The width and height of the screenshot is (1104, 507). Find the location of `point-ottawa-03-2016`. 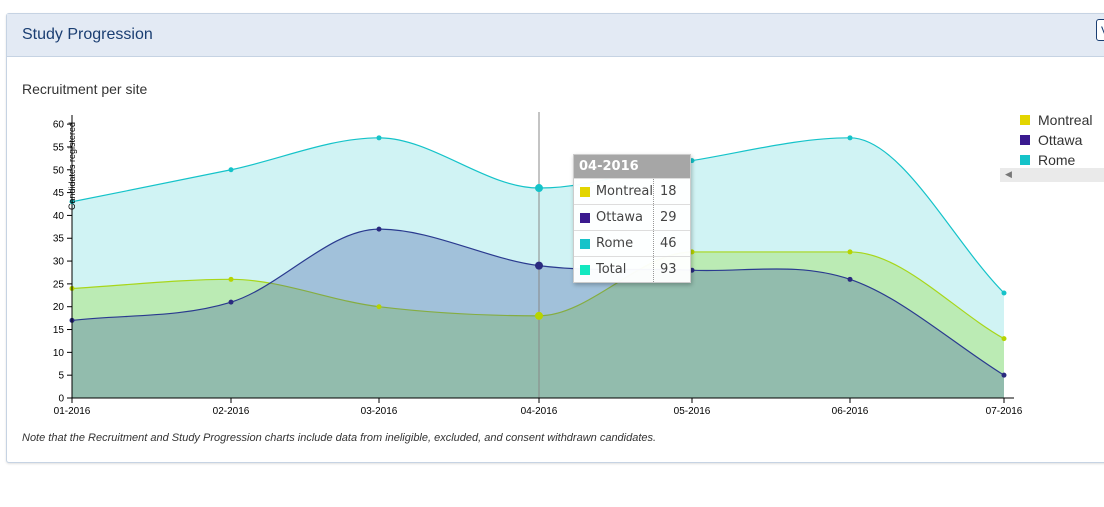

point-ottawa-03-2016 is located at coordinates (379, 229).